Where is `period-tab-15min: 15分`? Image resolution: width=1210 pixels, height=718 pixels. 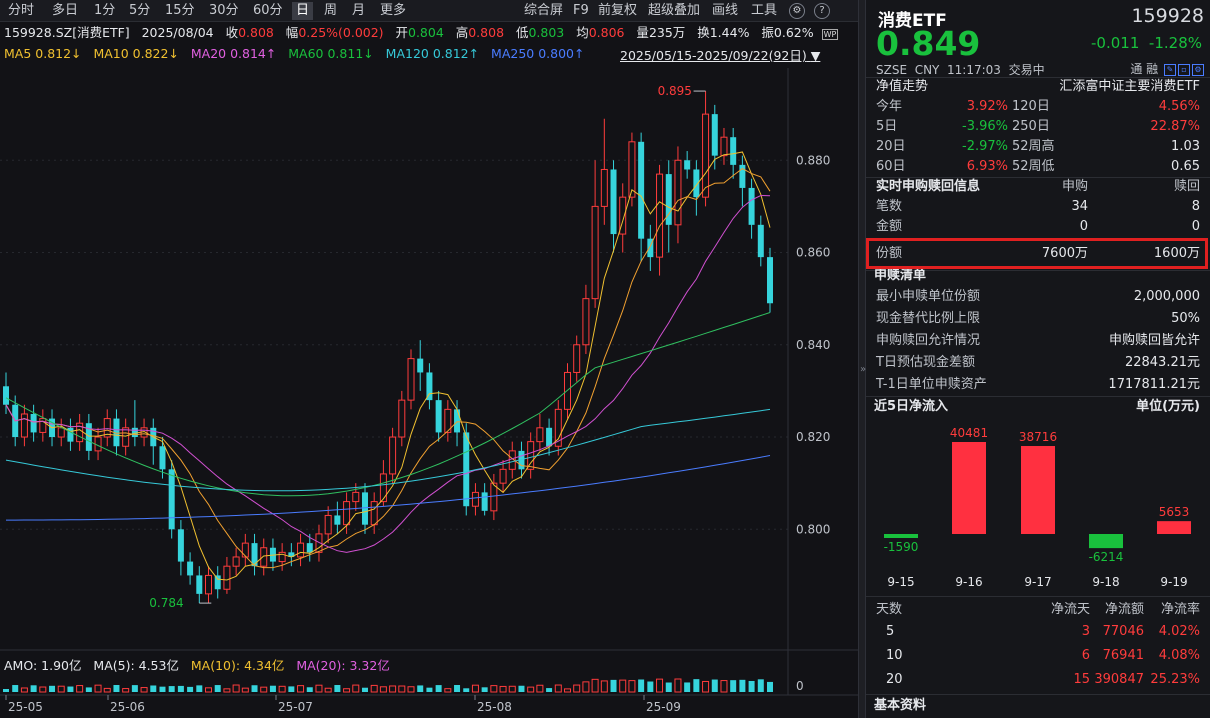 period-tab-15min: 15分 is located at coordinates (180, 11).